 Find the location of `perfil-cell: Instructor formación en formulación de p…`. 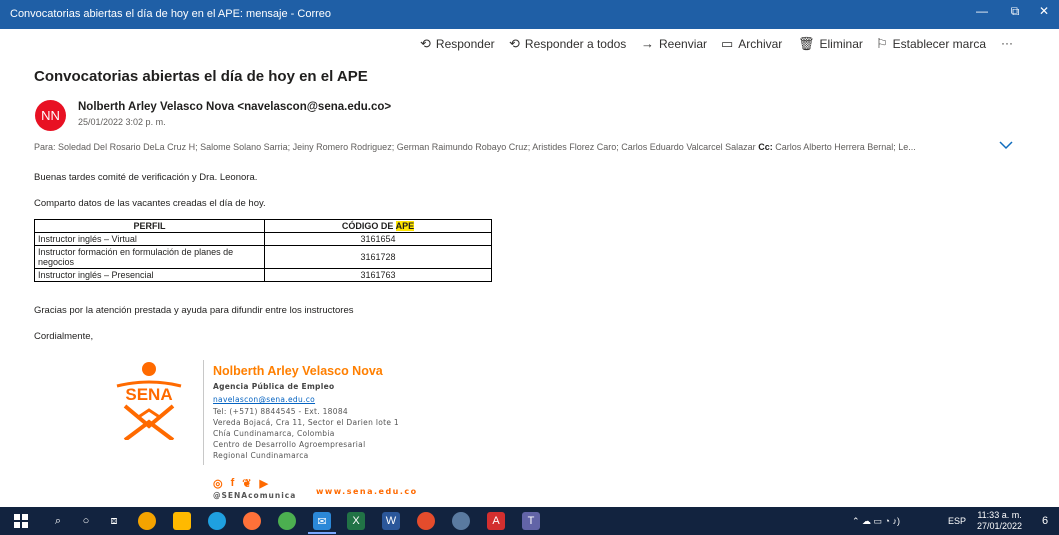

perfil-cell: Instructor formación en formulación de p… is located at coordinates (149, 257).